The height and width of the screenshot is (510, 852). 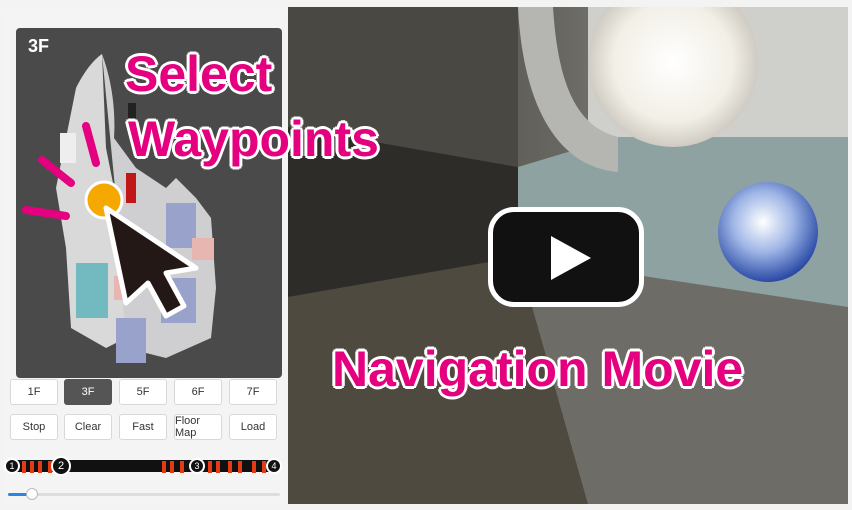 I want to click on playback-slider, so click(x=144, y=494).